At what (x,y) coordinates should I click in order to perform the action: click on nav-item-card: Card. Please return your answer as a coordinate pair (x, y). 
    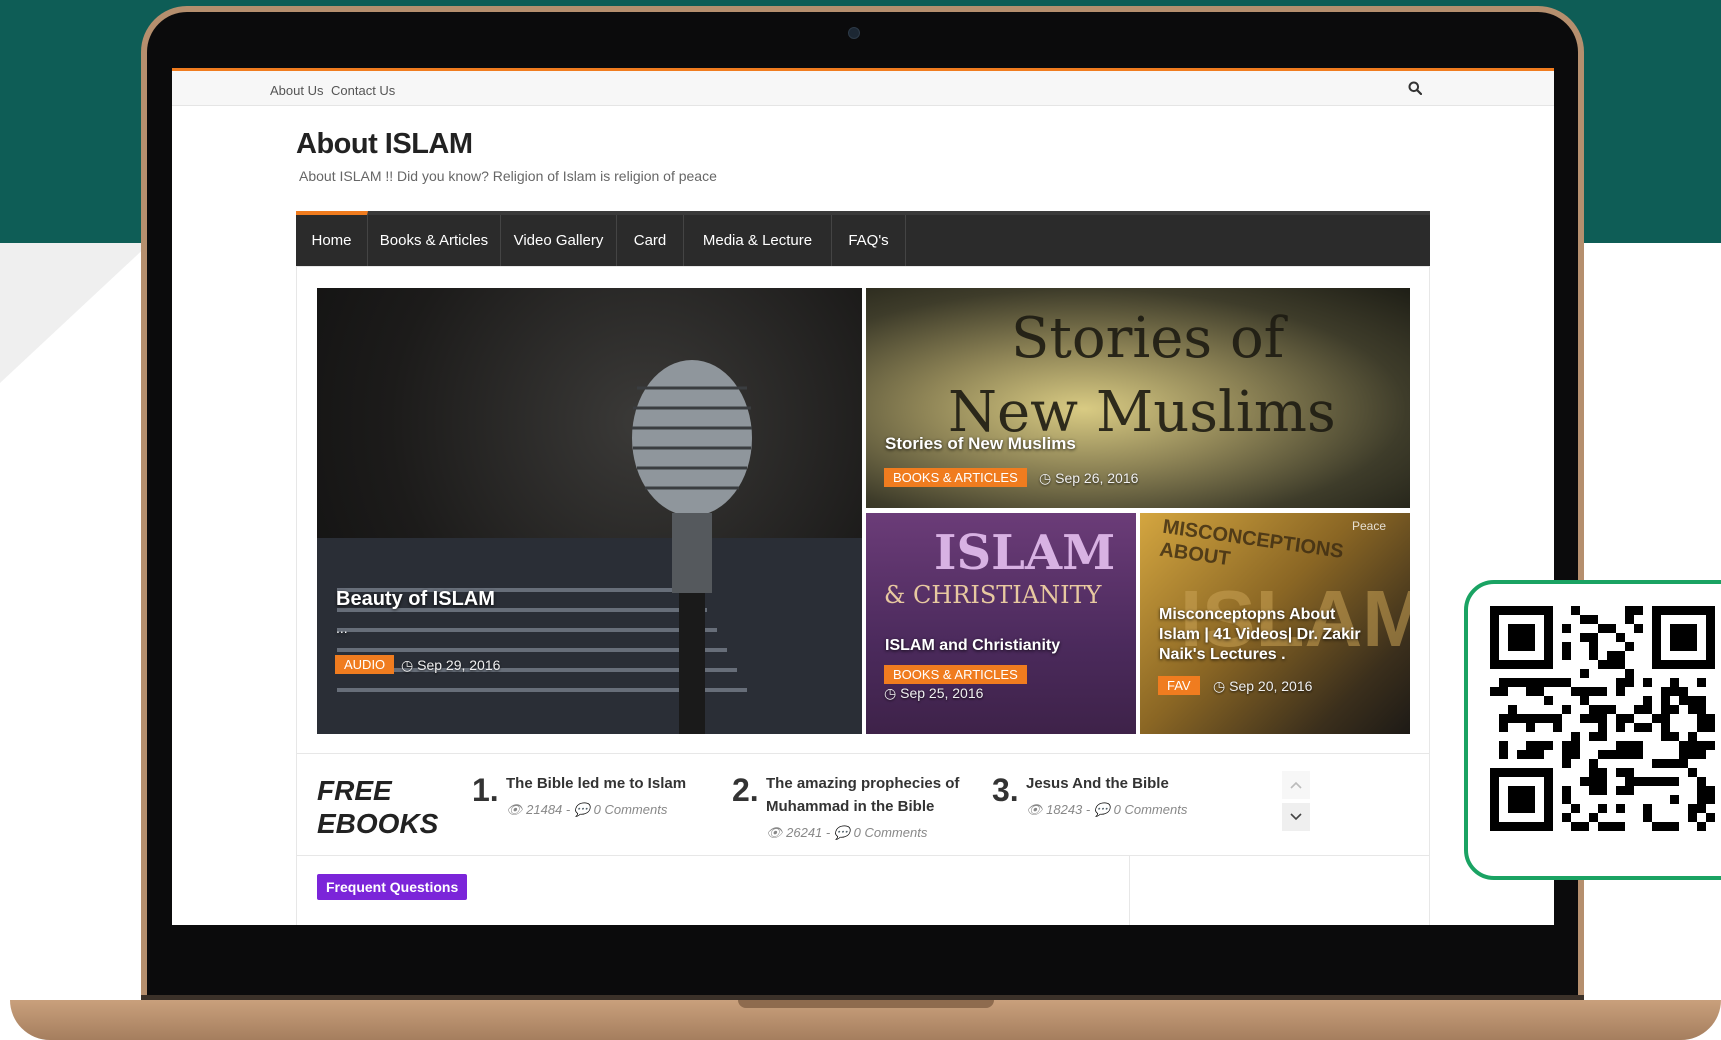
    Looking at the image, I should click on (650, 240).